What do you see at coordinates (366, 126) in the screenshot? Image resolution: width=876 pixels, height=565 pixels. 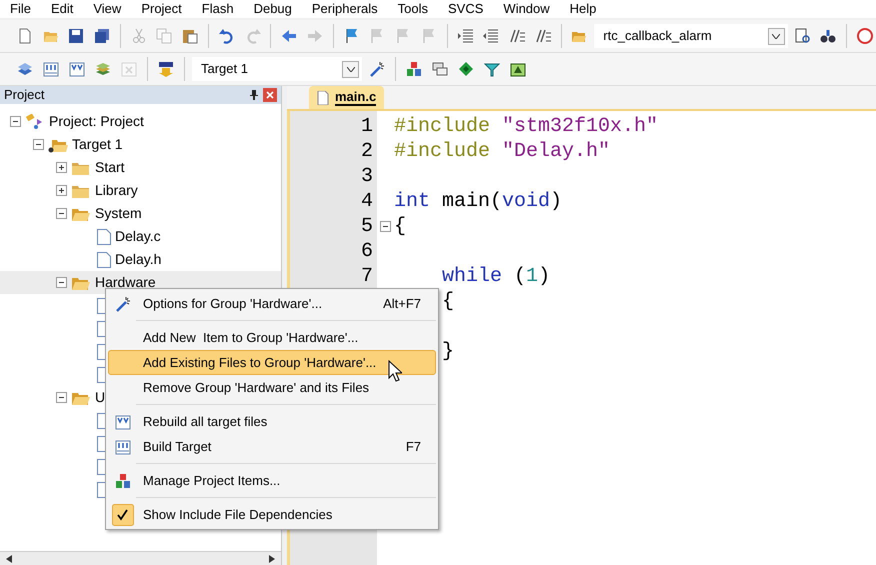 I see `line-number: 1` at bounding box center [366, 126].